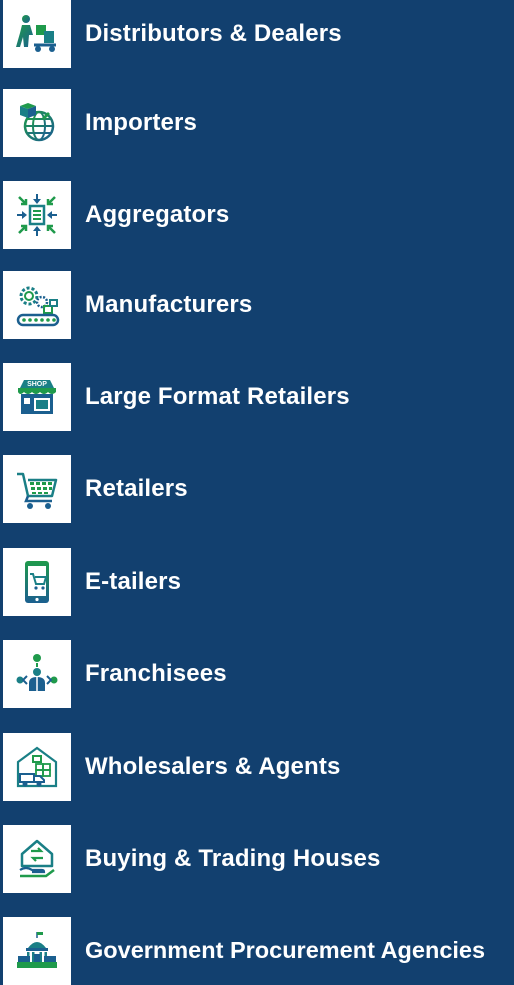  I want to click on category-label: Government Procurement Agencies, so click(285, 950).